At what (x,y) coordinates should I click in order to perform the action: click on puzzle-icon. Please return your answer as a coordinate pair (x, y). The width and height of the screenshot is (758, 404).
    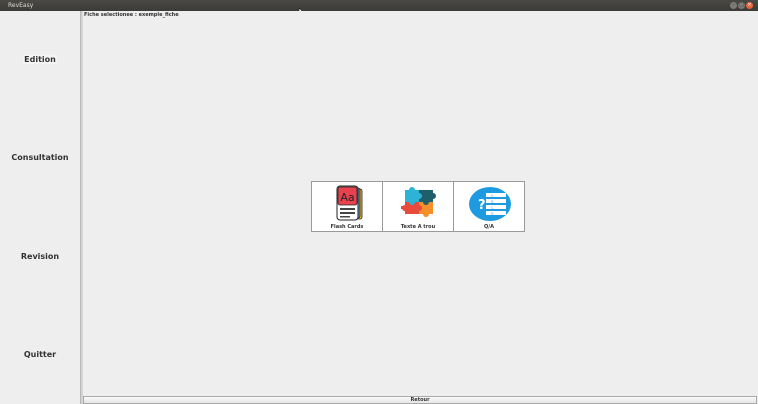
    Looking at the image, I should click on (418, 202).